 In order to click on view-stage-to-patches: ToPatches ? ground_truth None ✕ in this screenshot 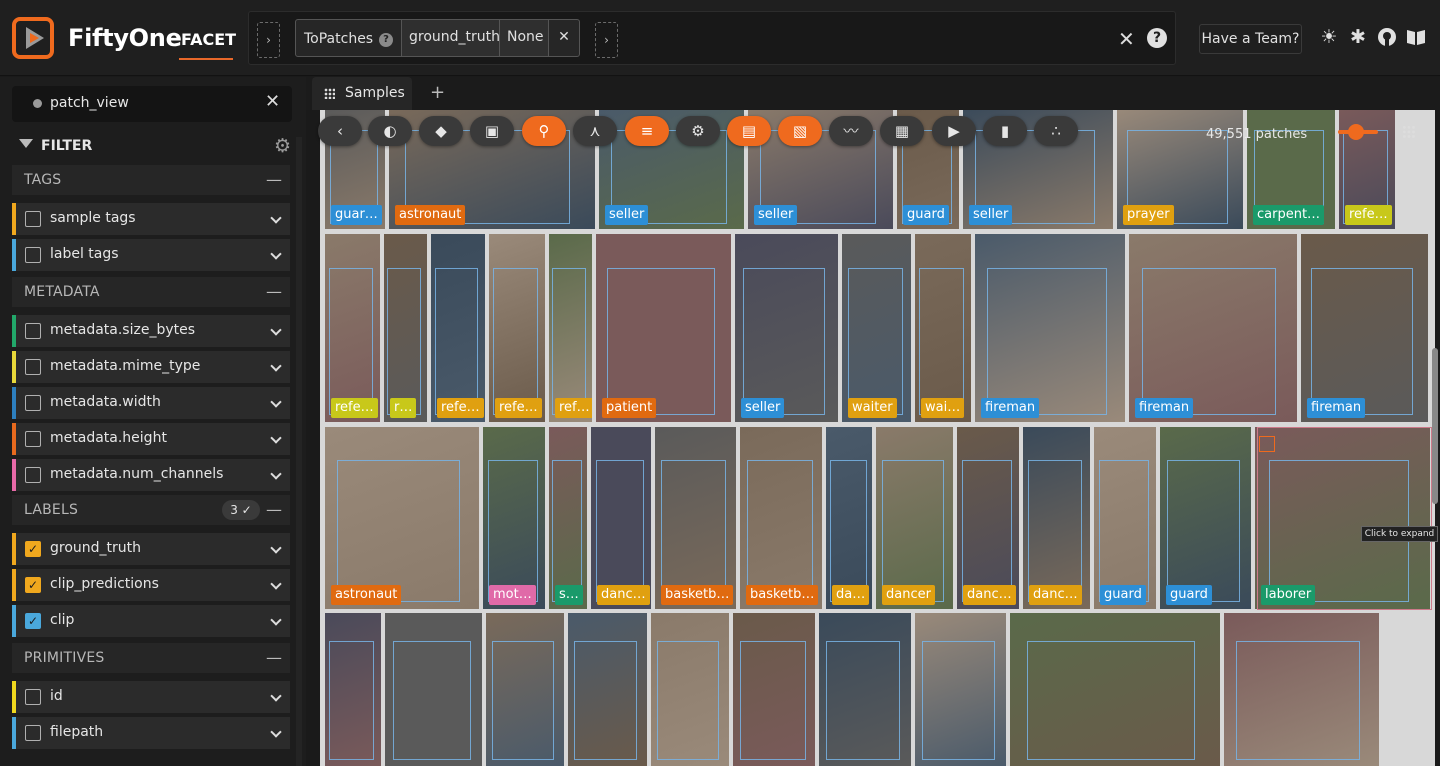, I will do `click(437, 38)`.